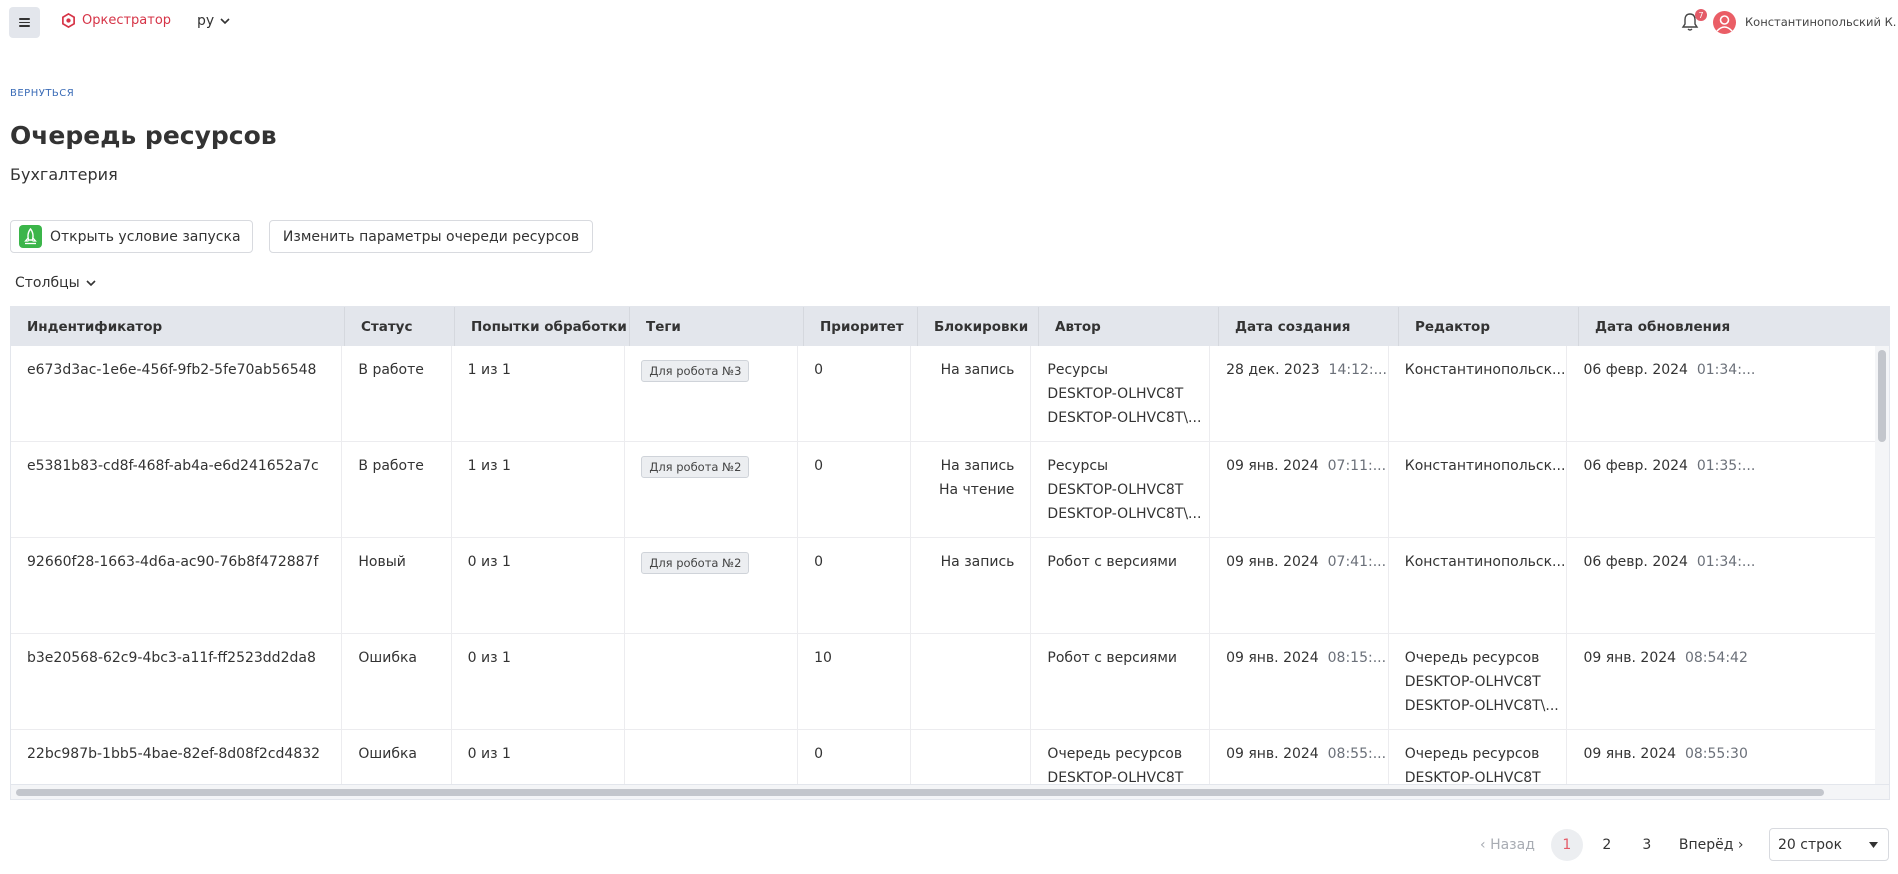 This screenshot has width=1898, height=874. What do you see at coordinates (1489, 326) in the screenshot?
I see `column-header: Редактор` at bounding box center [1489, 326].